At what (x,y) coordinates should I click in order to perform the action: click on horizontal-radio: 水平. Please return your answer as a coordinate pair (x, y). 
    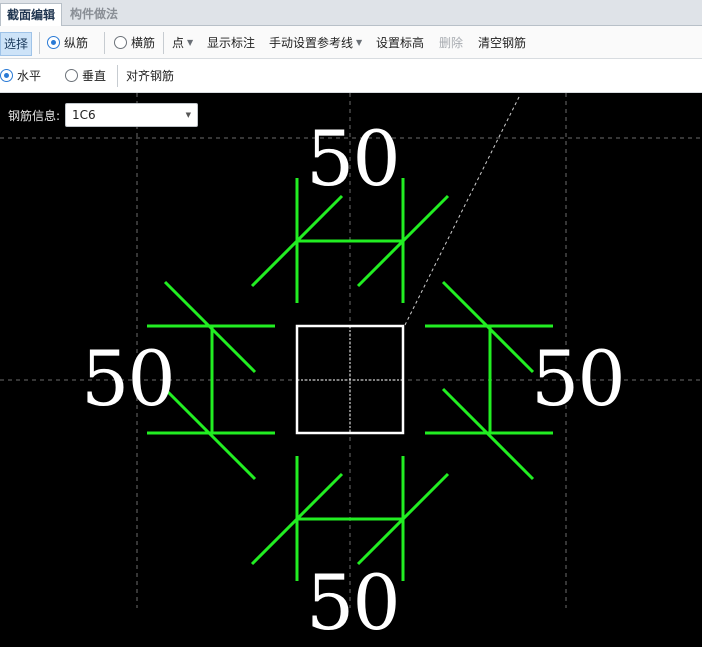
    Looking at the image, I should click on (20, 76).